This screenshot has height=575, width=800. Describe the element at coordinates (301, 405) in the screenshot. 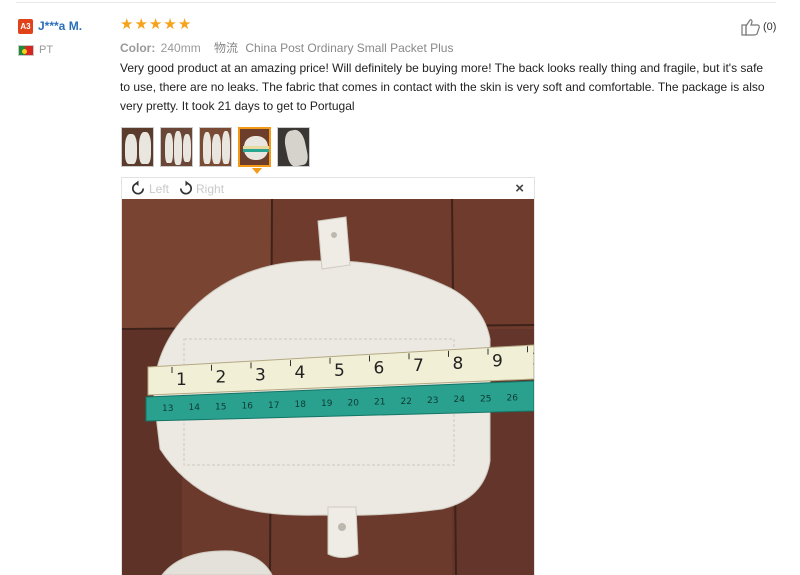

I see `tape-number: 18` at that location.